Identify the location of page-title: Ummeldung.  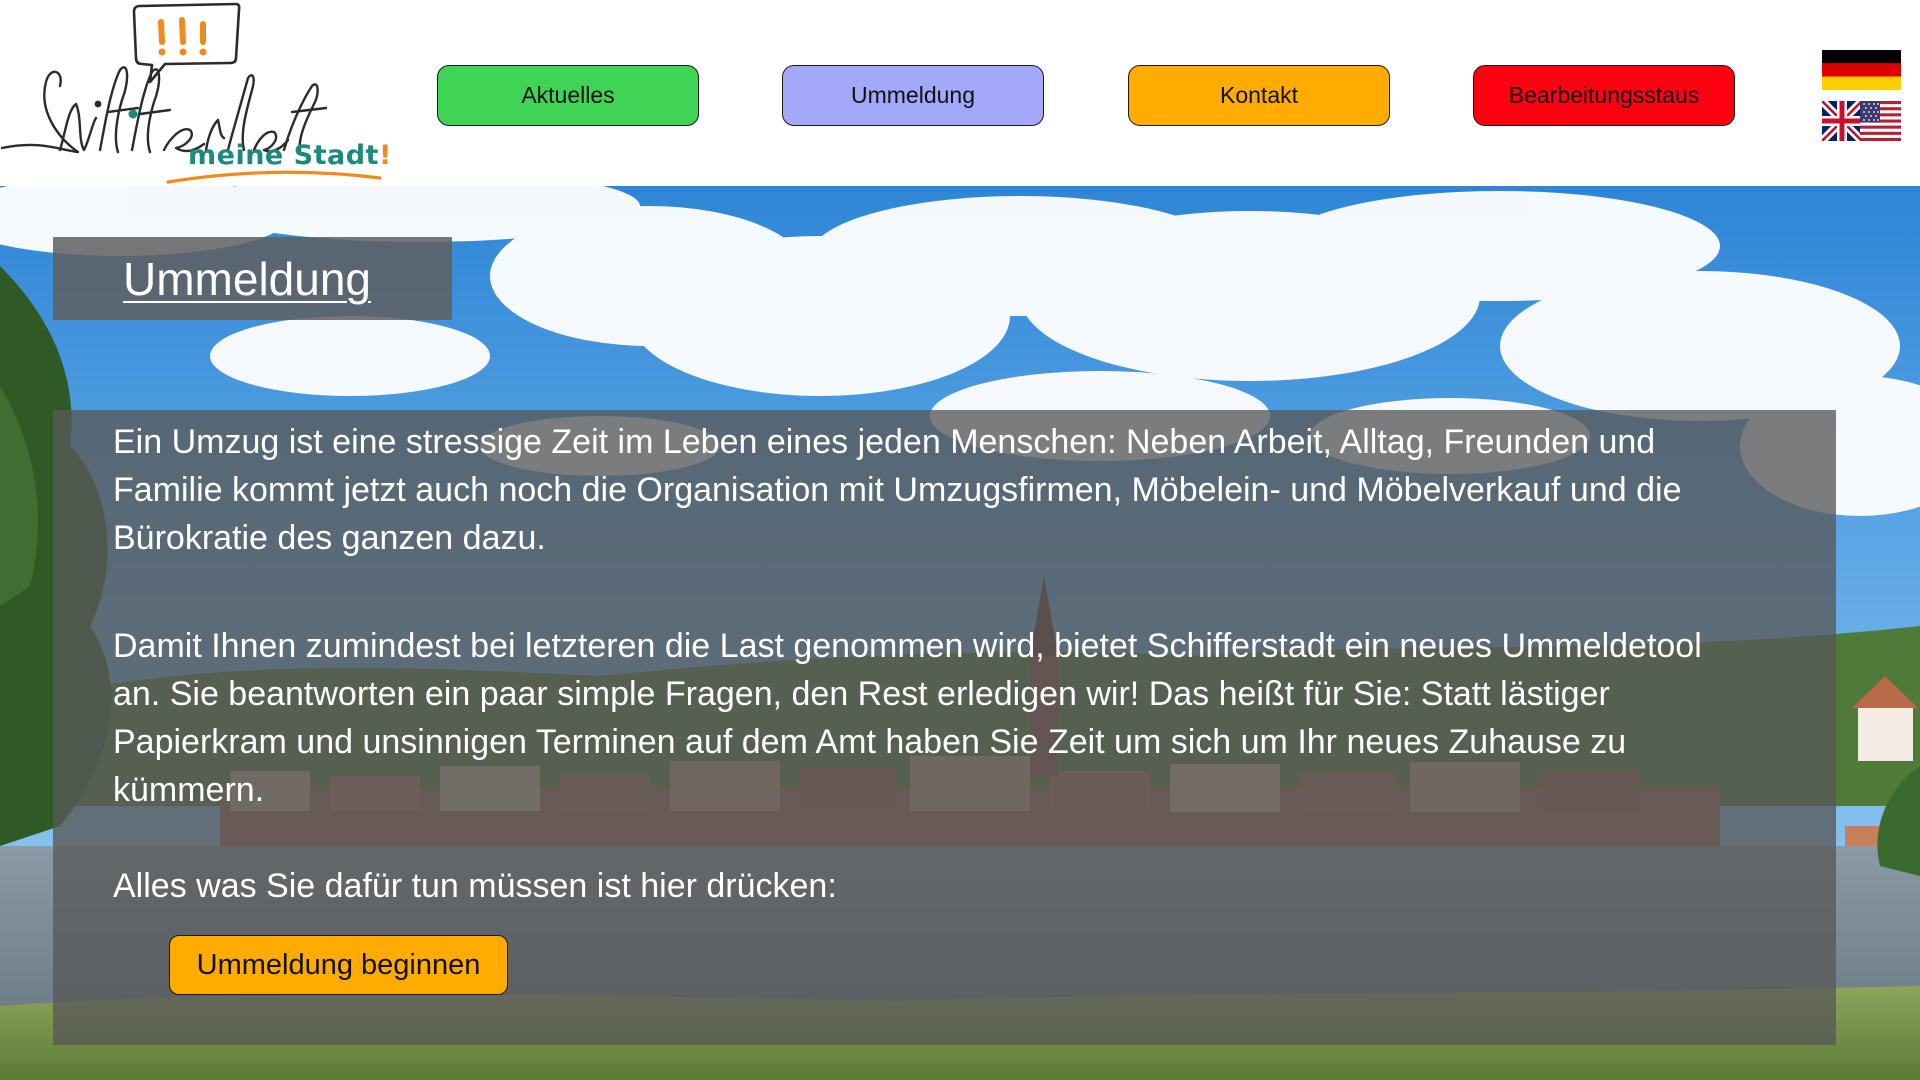
(247, 278).